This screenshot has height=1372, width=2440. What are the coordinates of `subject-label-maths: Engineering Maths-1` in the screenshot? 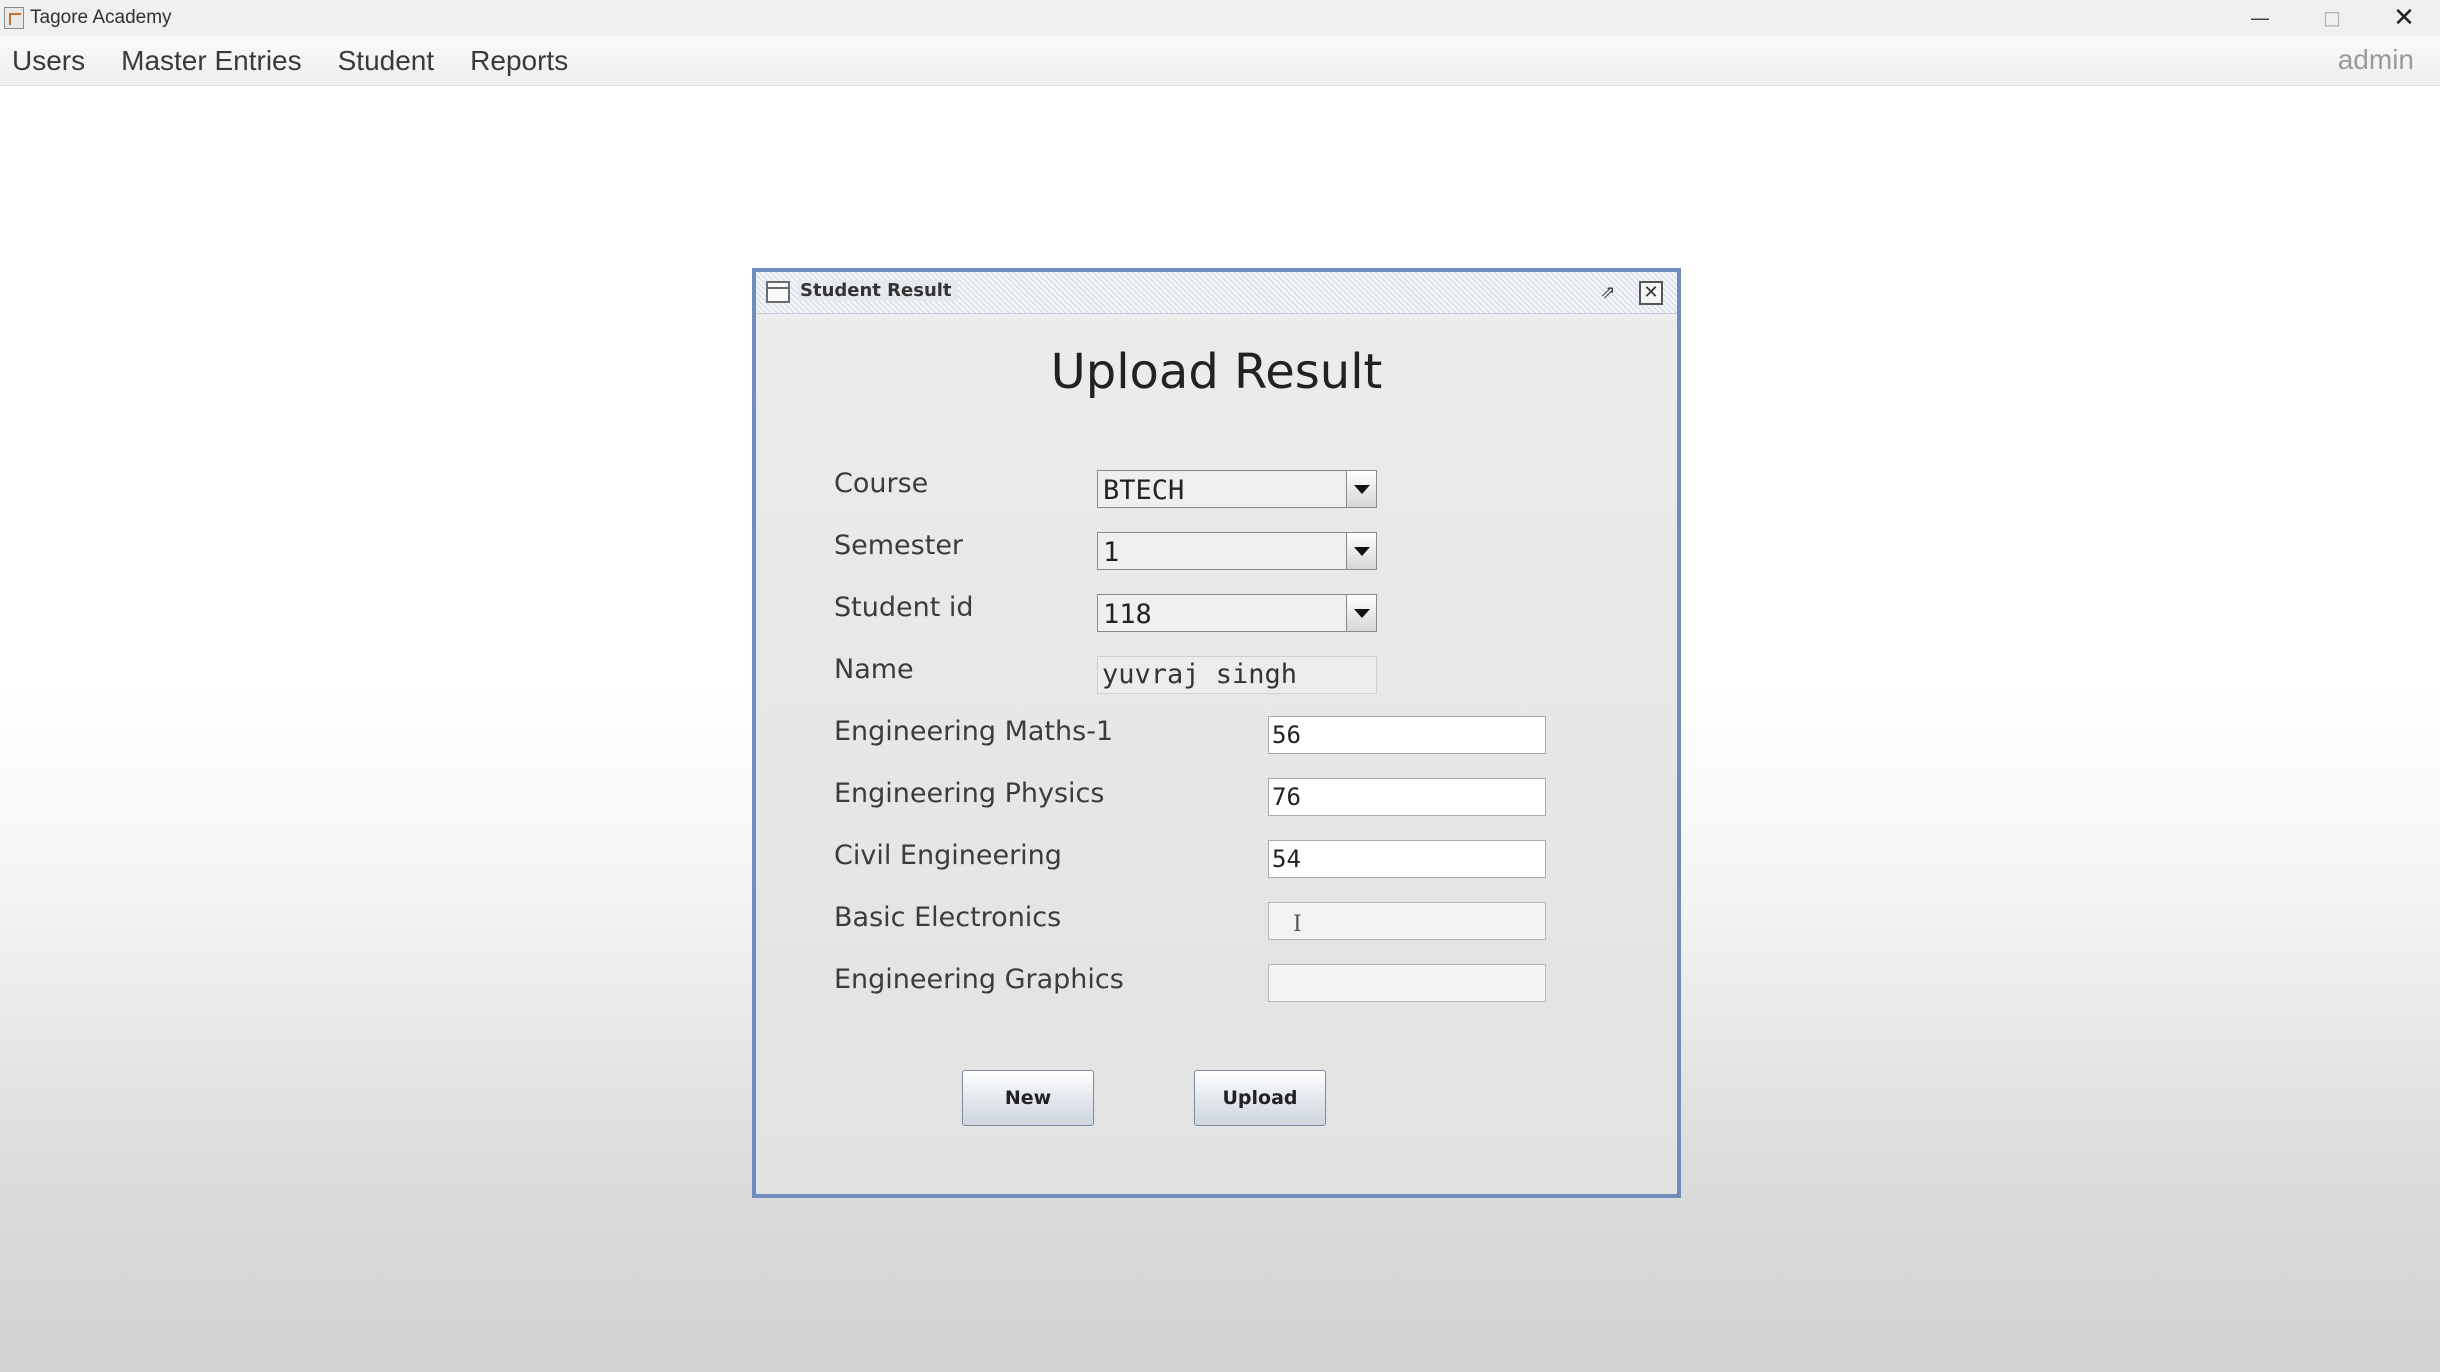 It's located at (974, 731).